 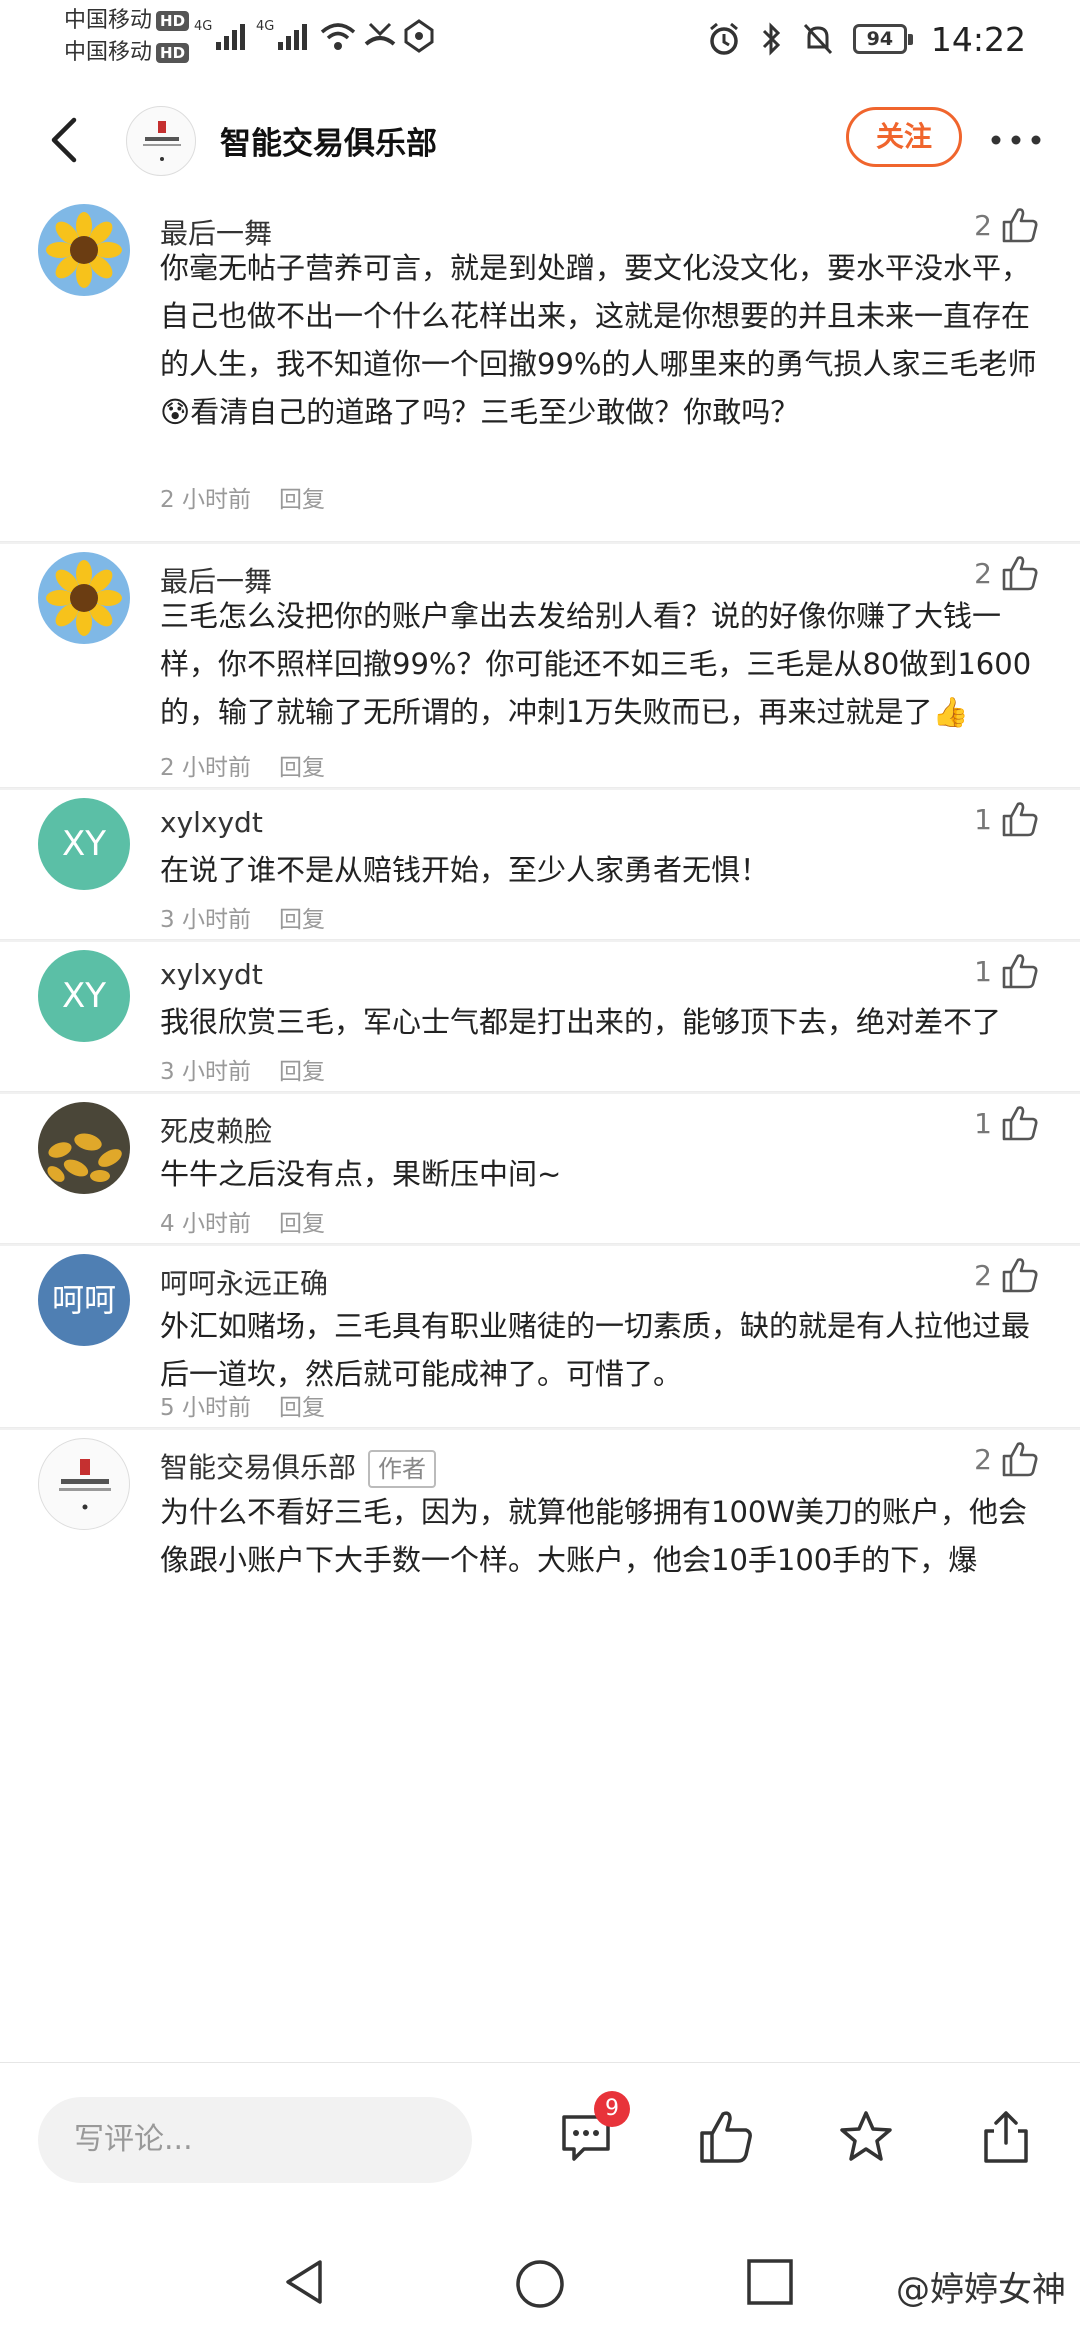 I want to click on comment-meta: 4 小时前 回复, so click(x=242, y=1221).